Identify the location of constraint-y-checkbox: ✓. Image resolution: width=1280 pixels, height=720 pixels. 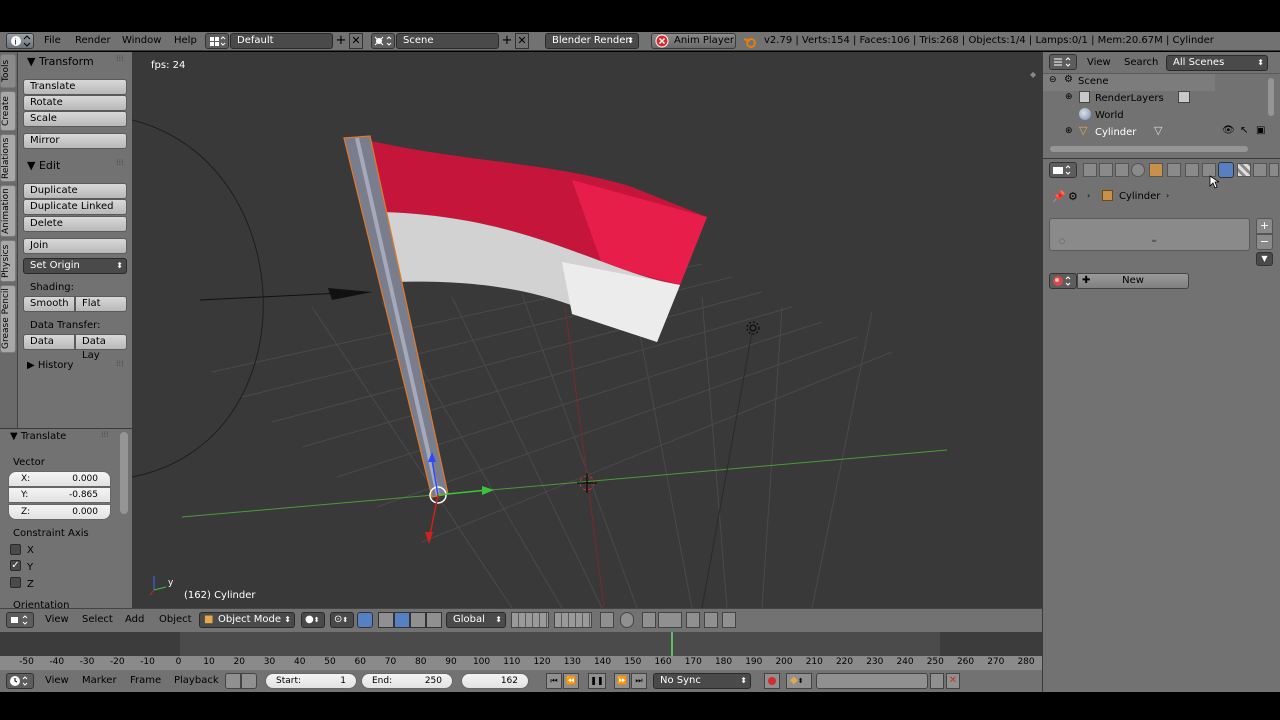
(15, 565).